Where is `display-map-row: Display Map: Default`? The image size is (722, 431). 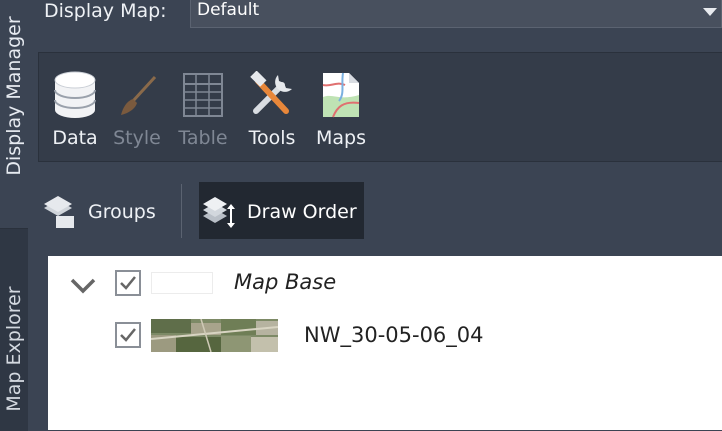
display-map-row: Display Map: Default is located at coordinates (381, 18).